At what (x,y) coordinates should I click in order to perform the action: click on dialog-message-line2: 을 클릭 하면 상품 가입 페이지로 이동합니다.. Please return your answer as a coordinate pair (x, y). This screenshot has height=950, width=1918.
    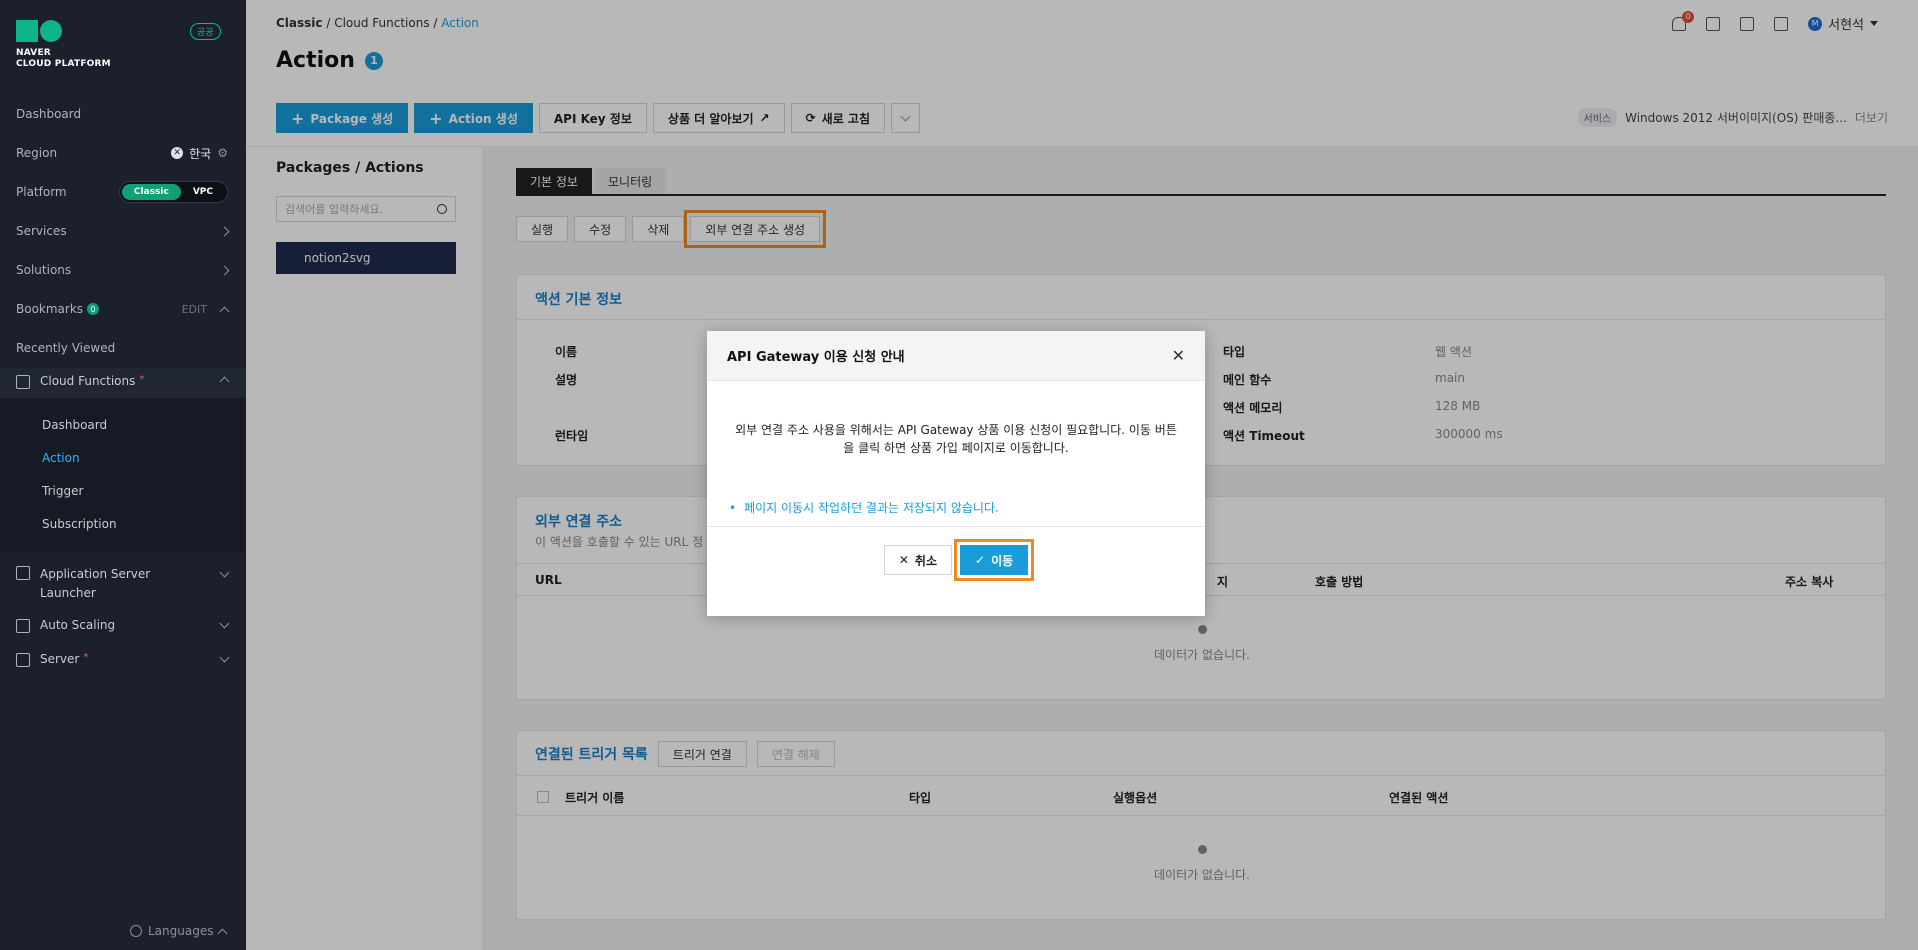
    Looking at the image, I should click on (956, 448).